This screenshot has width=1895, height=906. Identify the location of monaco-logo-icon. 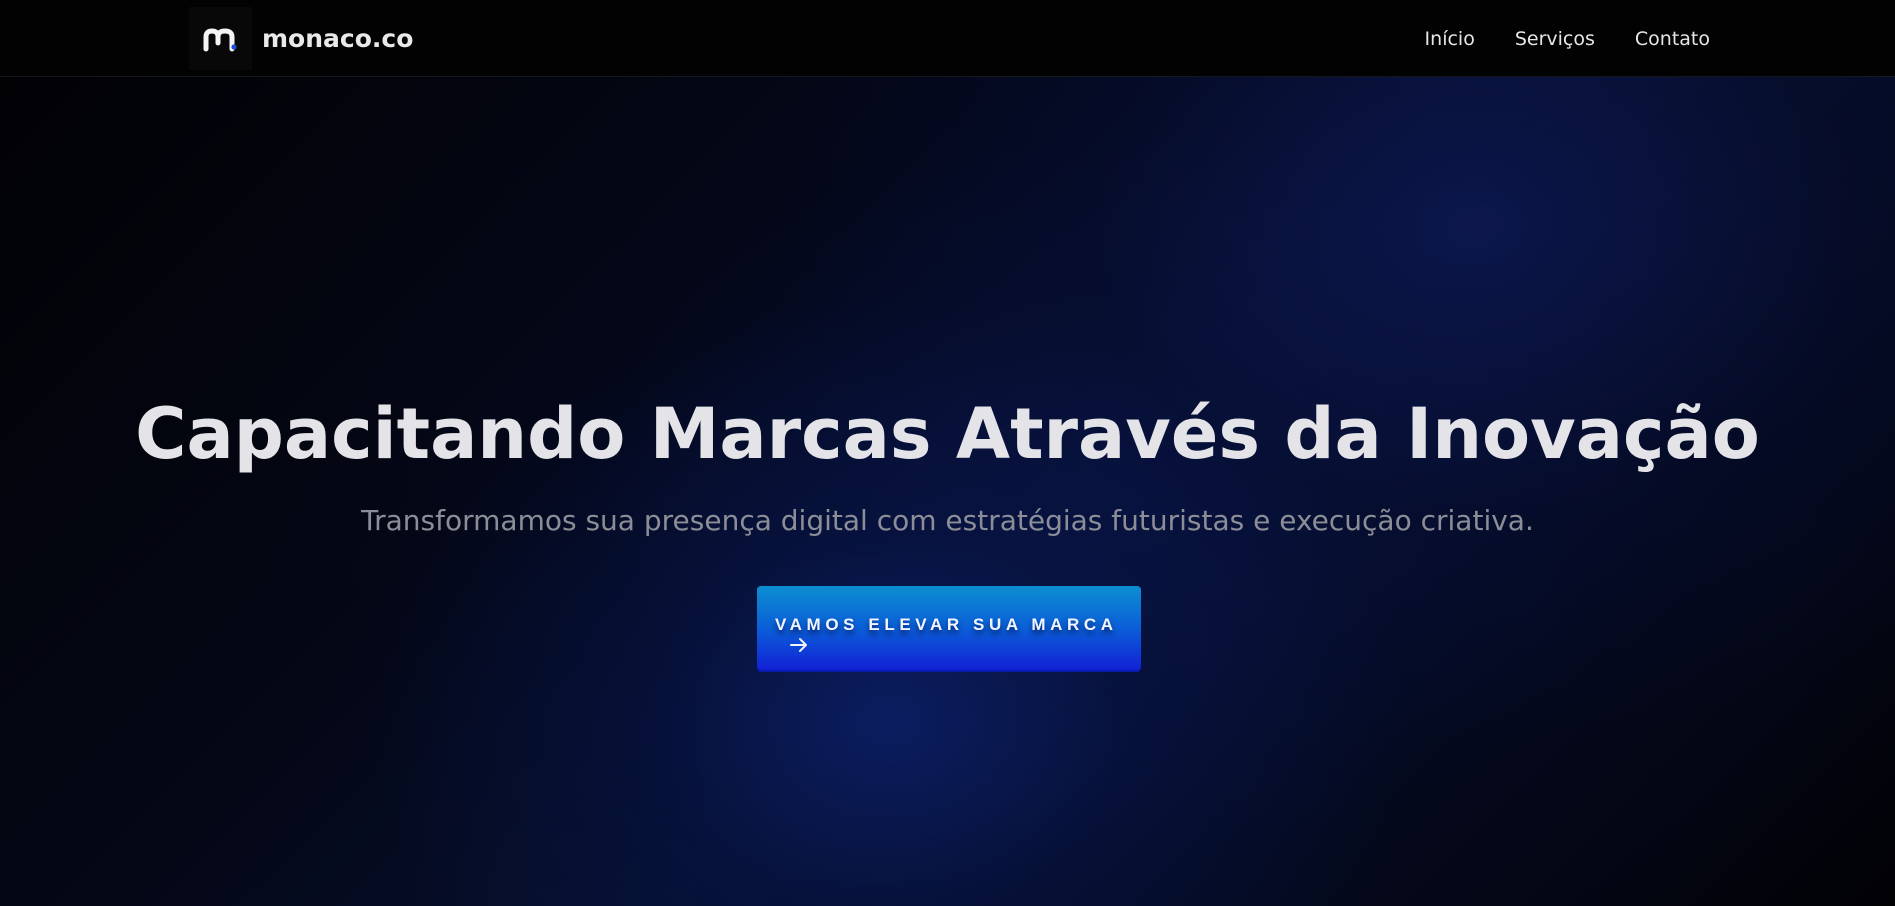
(220, 39).